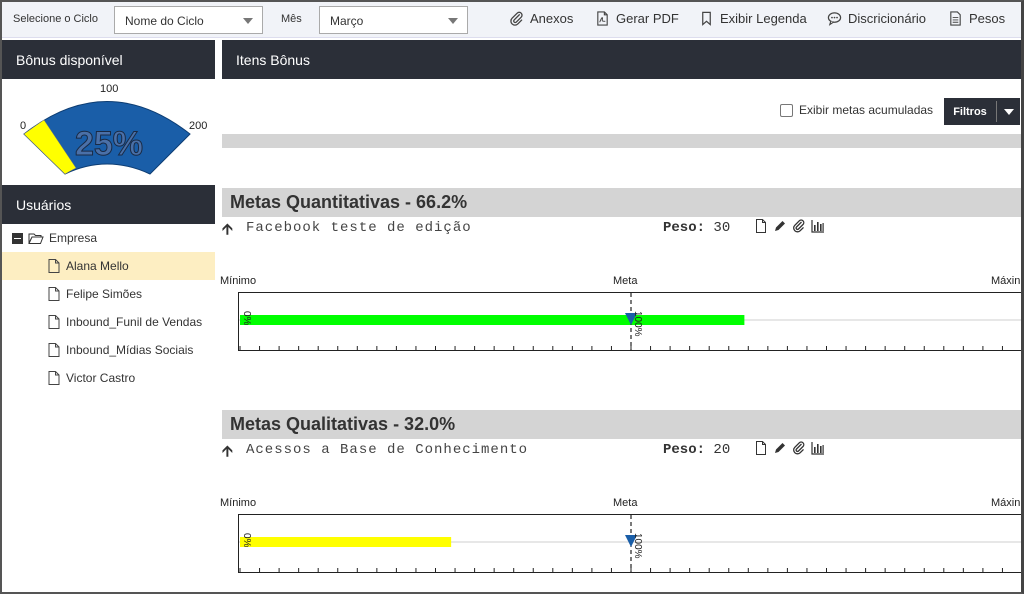 The width and height of the screenshot is (1024, 594). Describe the element at coordinates (541, 18) in the screenshot. I see `anexos-button: Anexos` at that location.